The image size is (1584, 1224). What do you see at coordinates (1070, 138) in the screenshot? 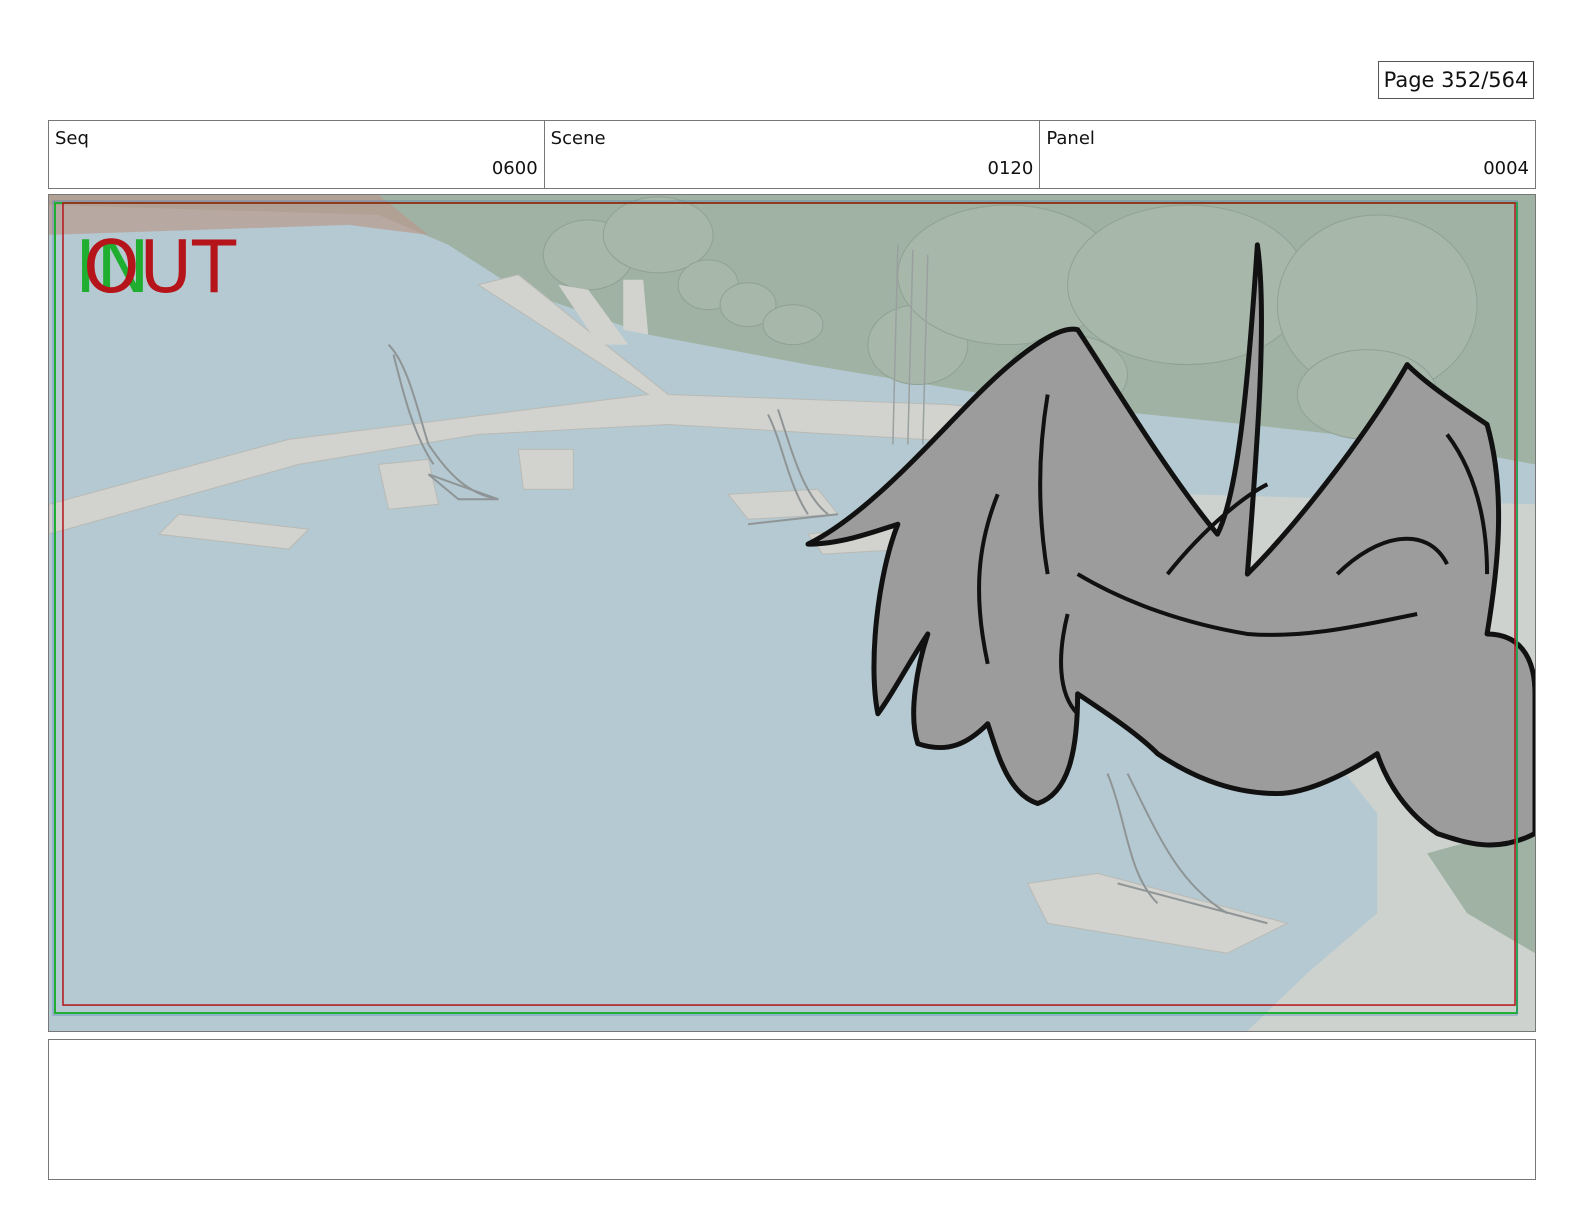
I see `panel-label: Panel` at bounding box center [1070, 138].